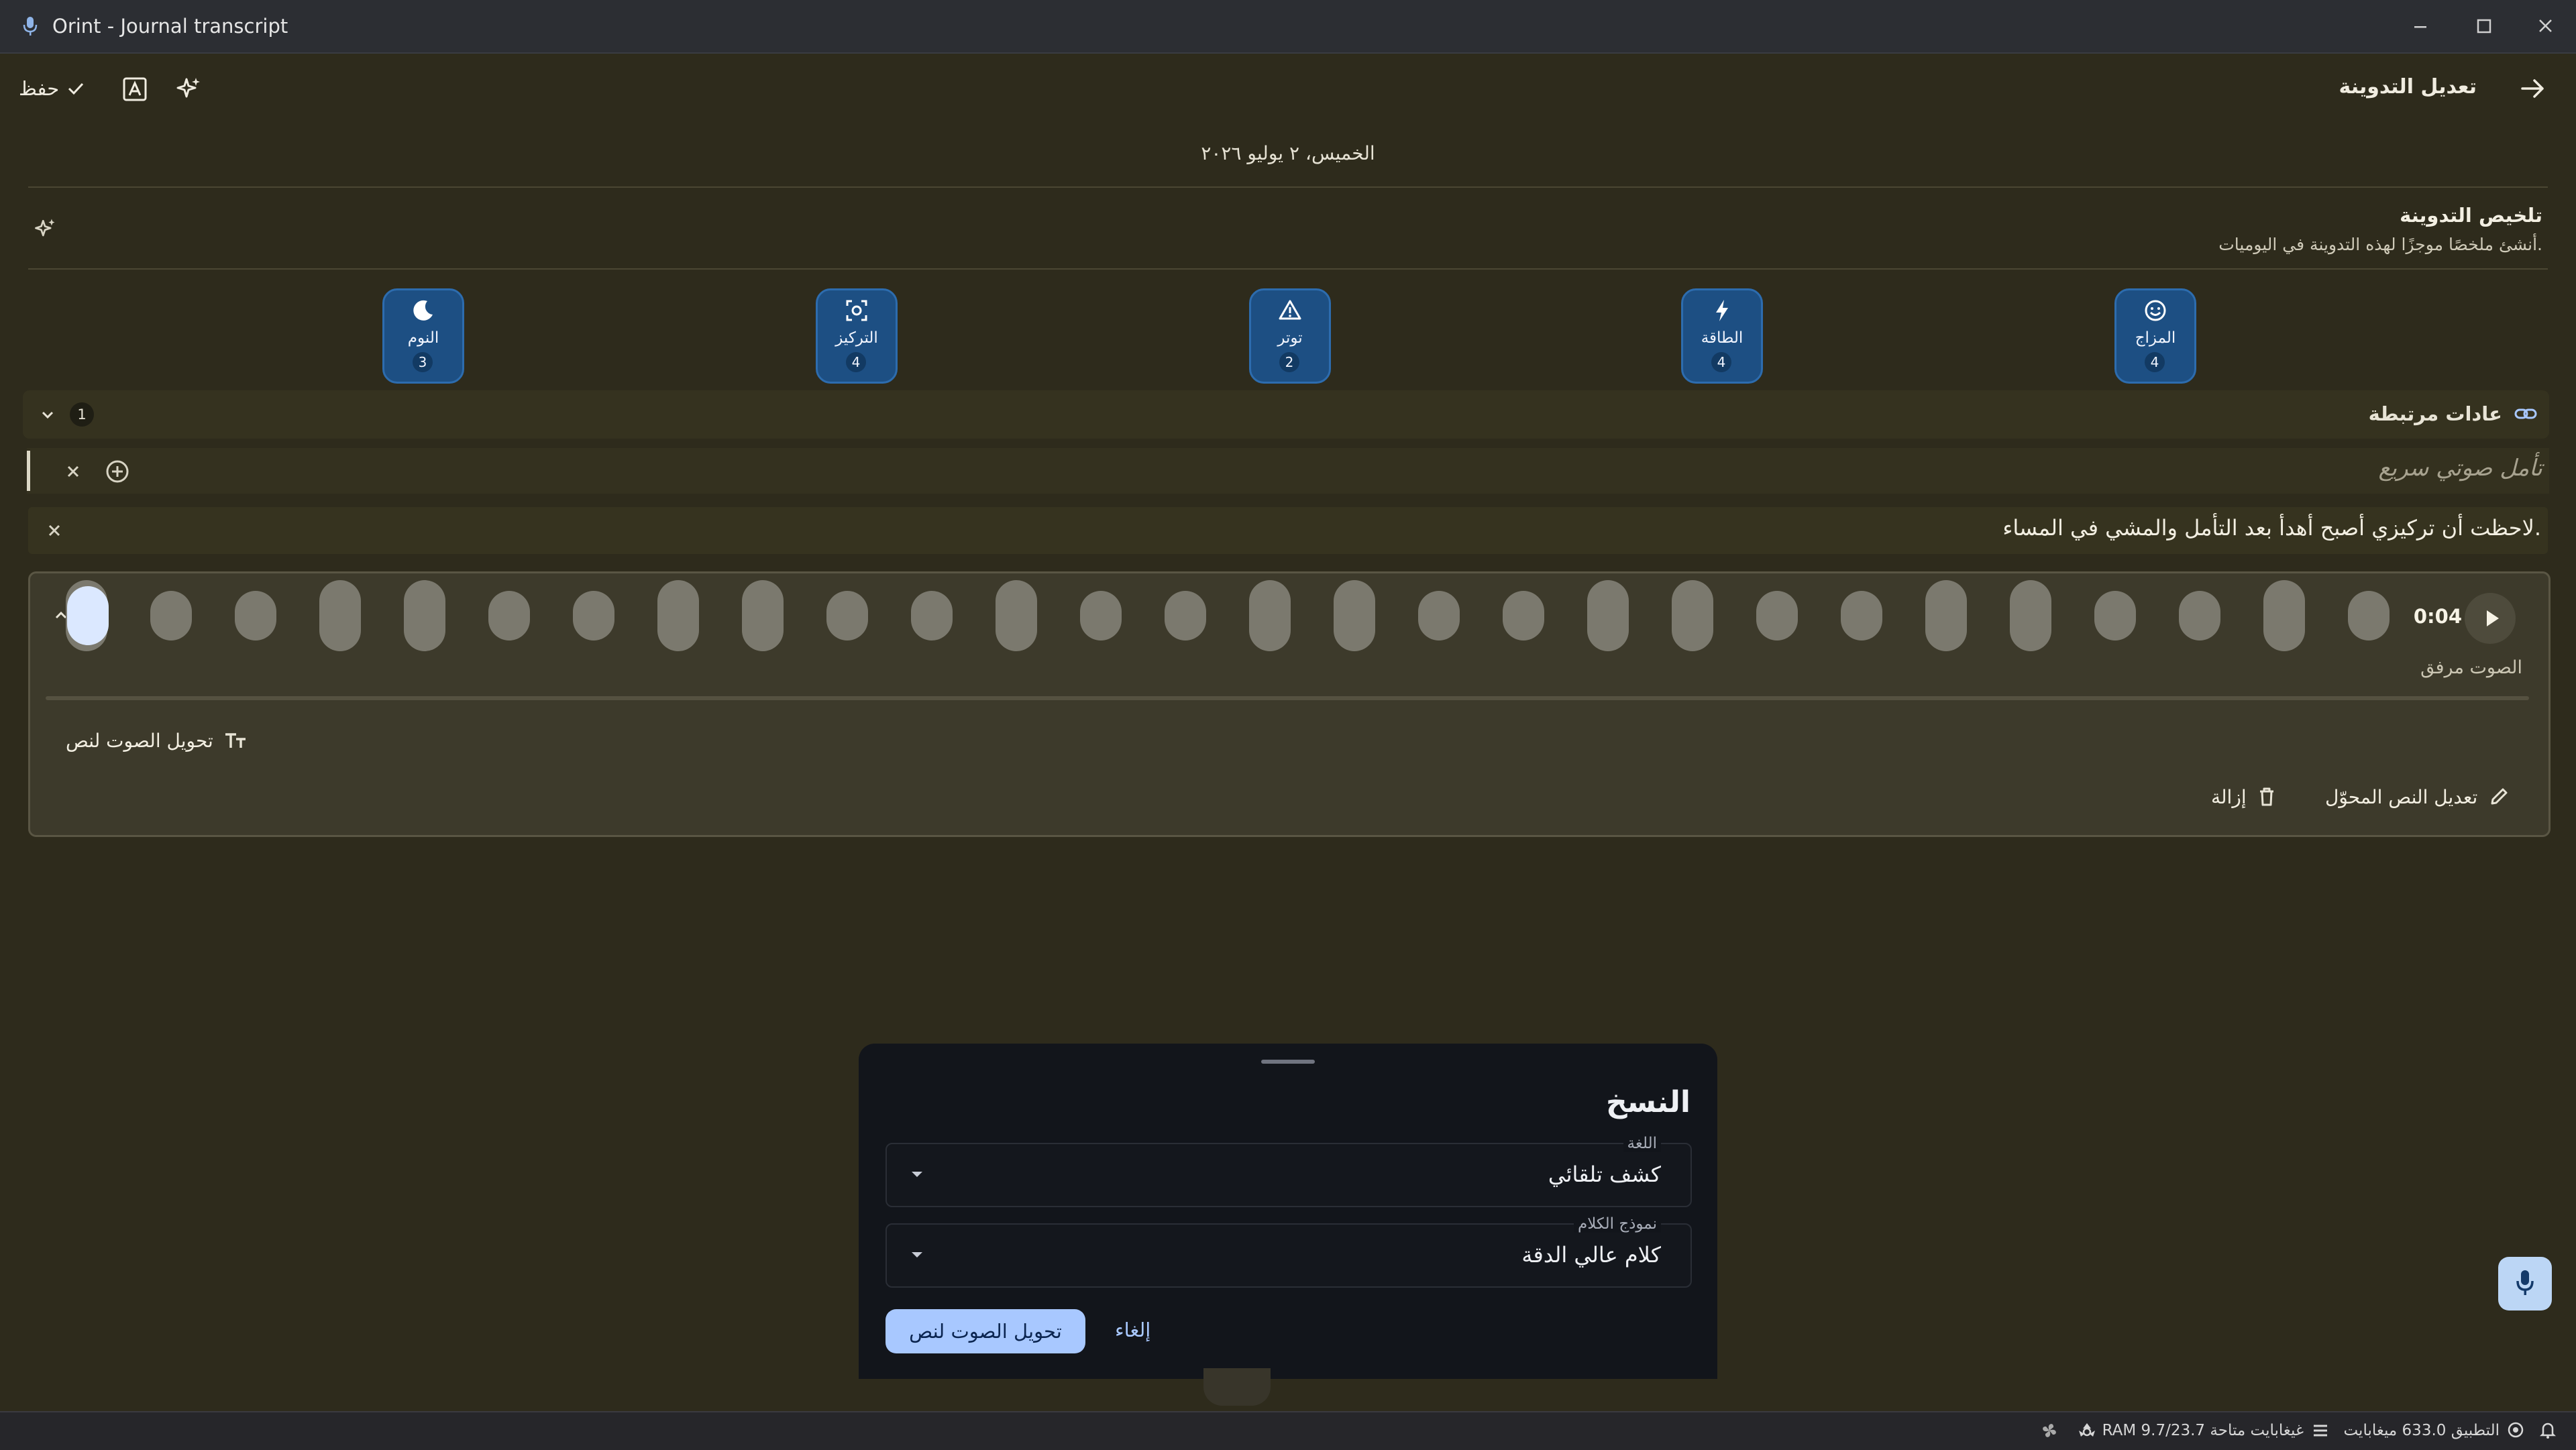 Image resolution: width=2576 pixels, height=1450 pixels. I want to click on metric-stress: توتر 2, so click(1290, 336).